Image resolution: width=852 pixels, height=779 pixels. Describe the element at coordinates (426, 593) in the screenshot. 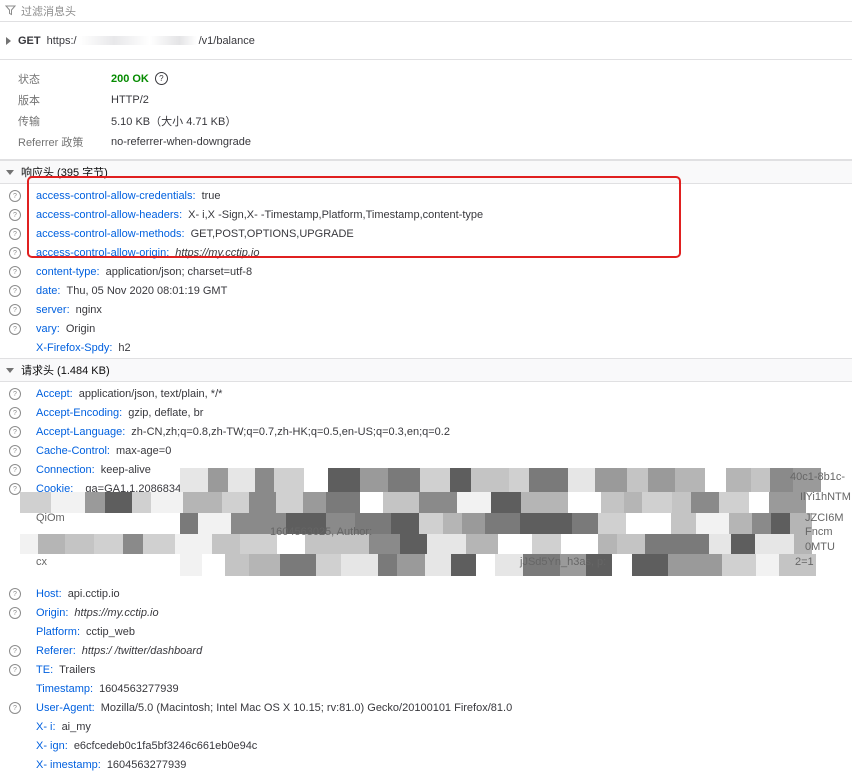

I see `header-row: ? Host: api.cctip.io` at that location.